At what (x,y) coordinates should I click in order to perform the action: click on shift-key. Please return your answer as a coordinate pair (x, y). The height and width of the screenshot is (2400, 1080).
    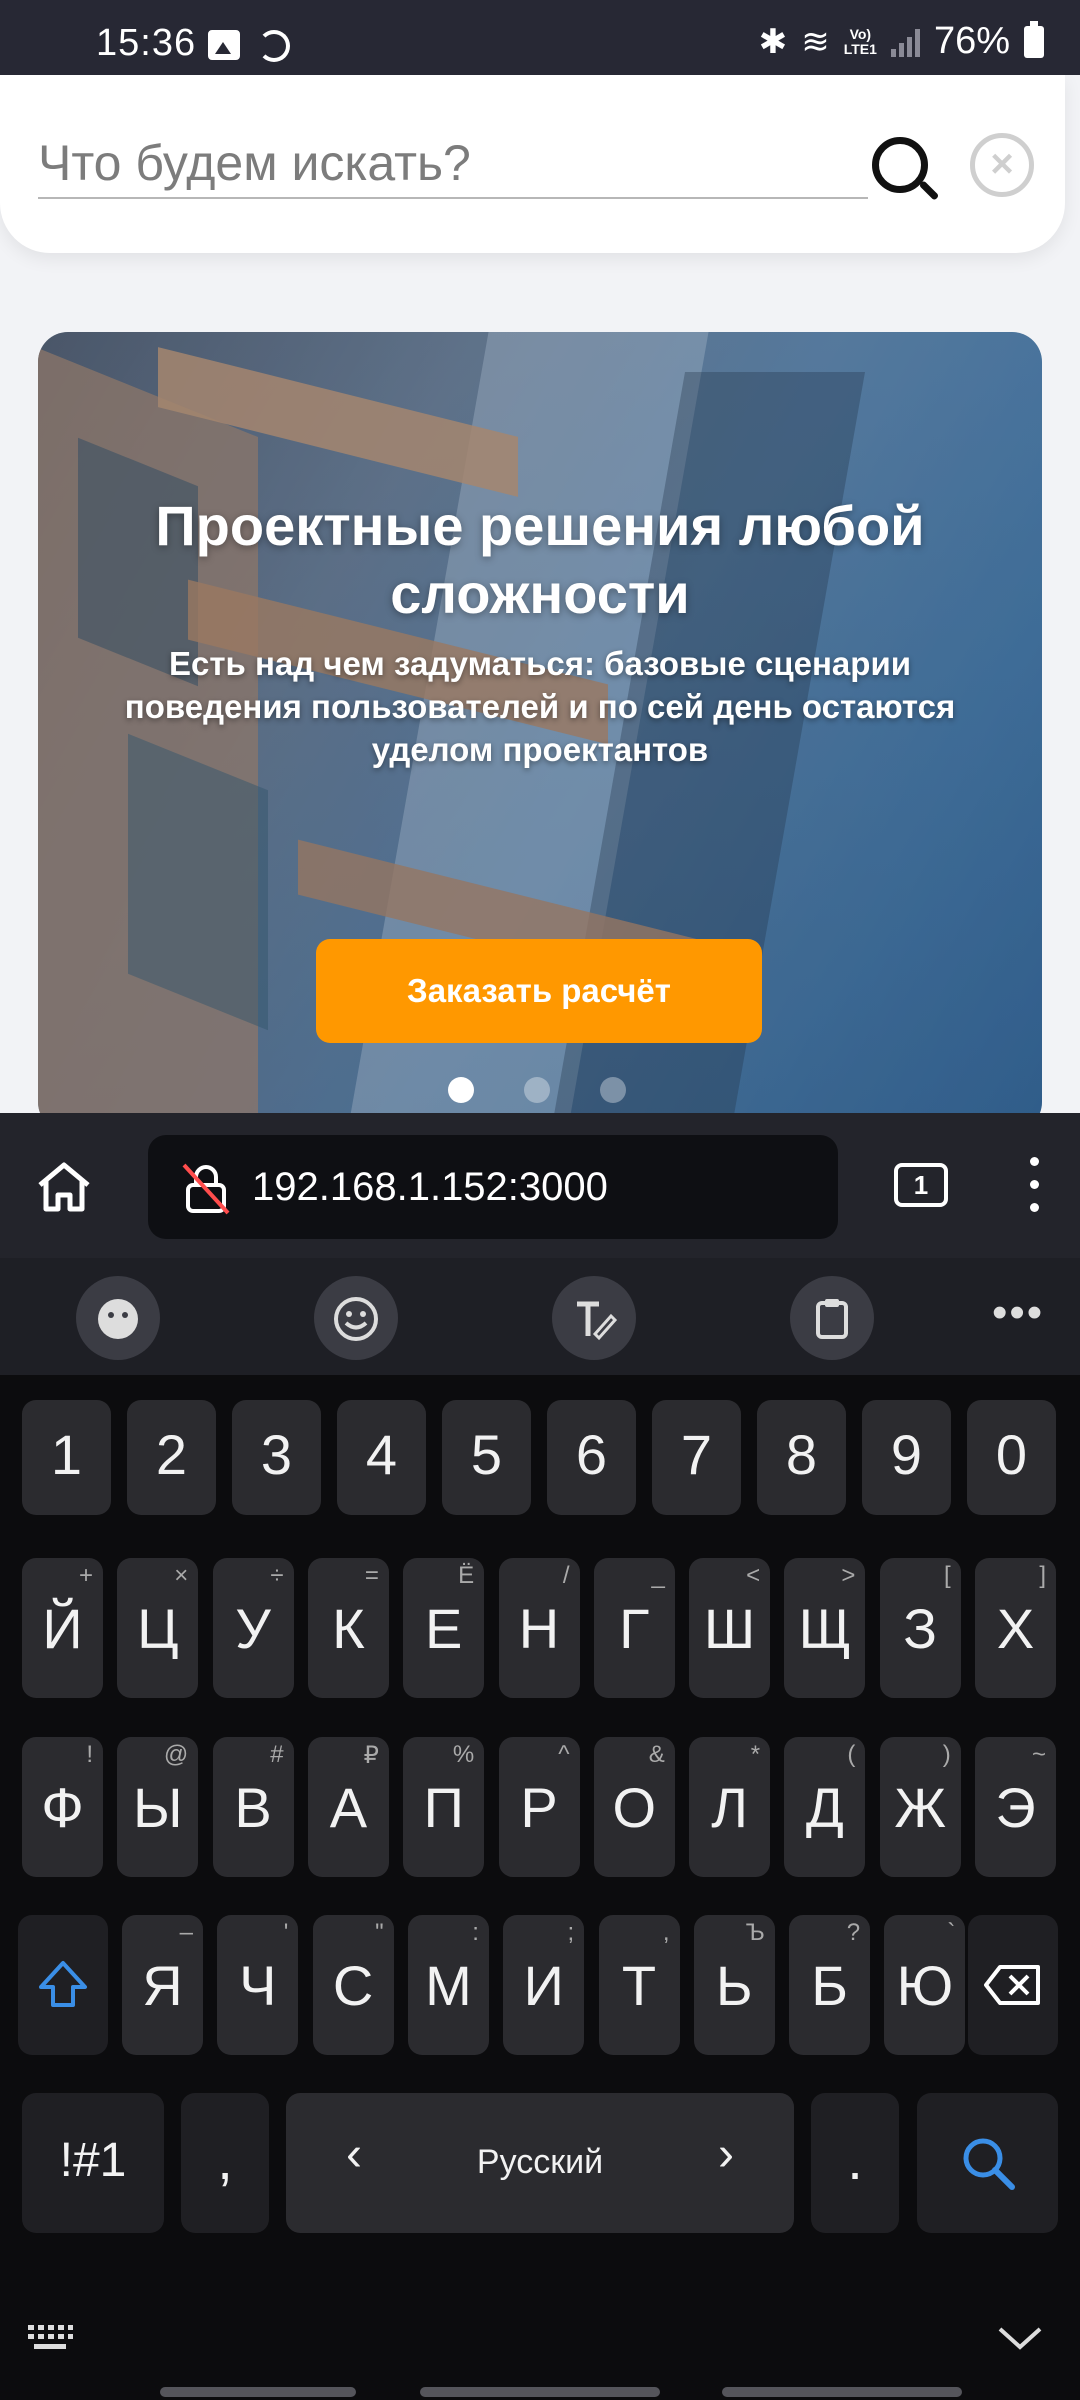
    Looking at the image, I should click on (63, 1985).